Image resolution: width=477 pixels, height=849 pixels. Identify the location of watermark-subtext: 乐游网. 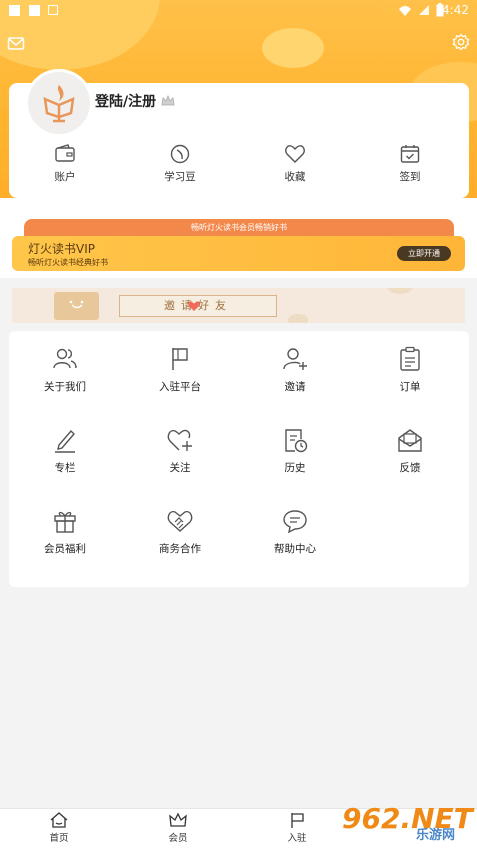
(436, 835).